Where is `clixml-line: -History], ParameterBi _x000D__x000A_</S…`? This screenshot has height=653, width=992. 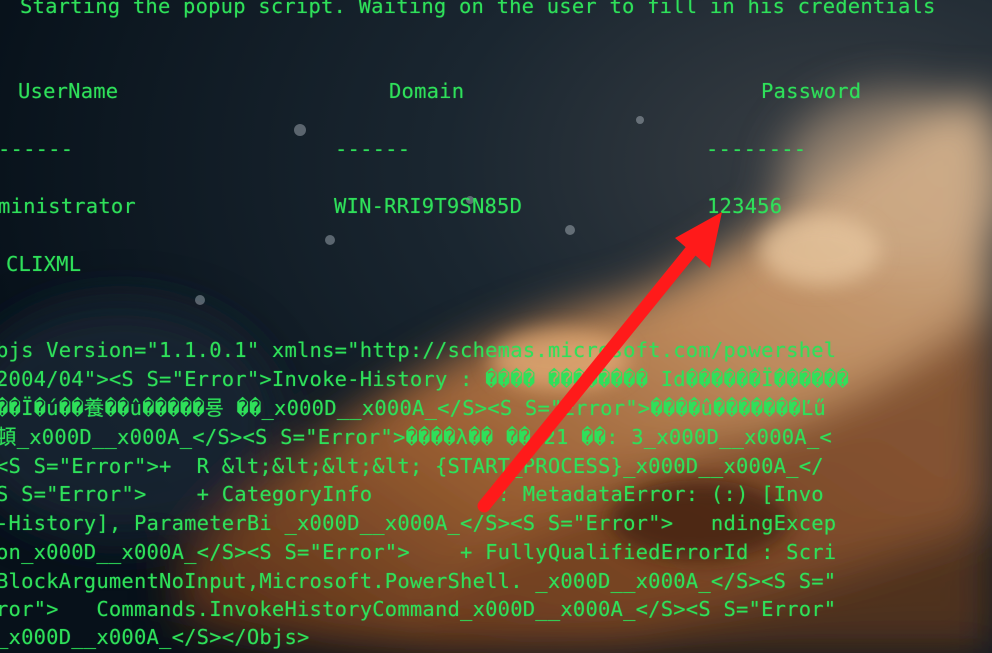 clixml-line: -History], ParameterBi _x000D__x000A_</S… is located at coordinates (418, 523).